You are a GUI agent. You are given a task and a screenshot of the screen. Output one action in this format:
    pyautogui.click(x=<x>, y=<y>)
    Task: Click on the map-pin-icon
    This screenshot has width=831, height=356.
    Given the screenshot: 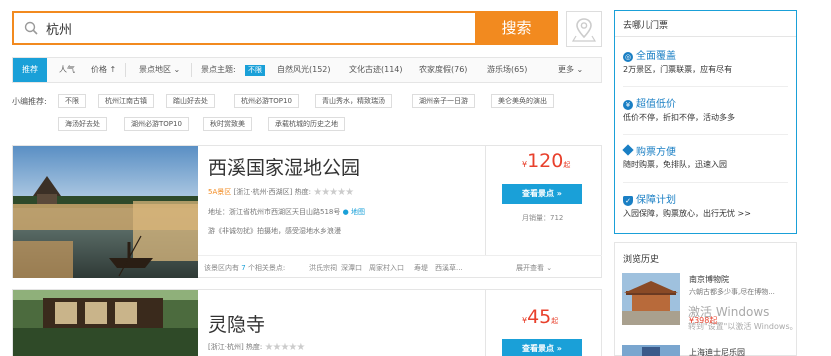 What is the action you would take?
    pyautogui.click(x=584, y=30)
    